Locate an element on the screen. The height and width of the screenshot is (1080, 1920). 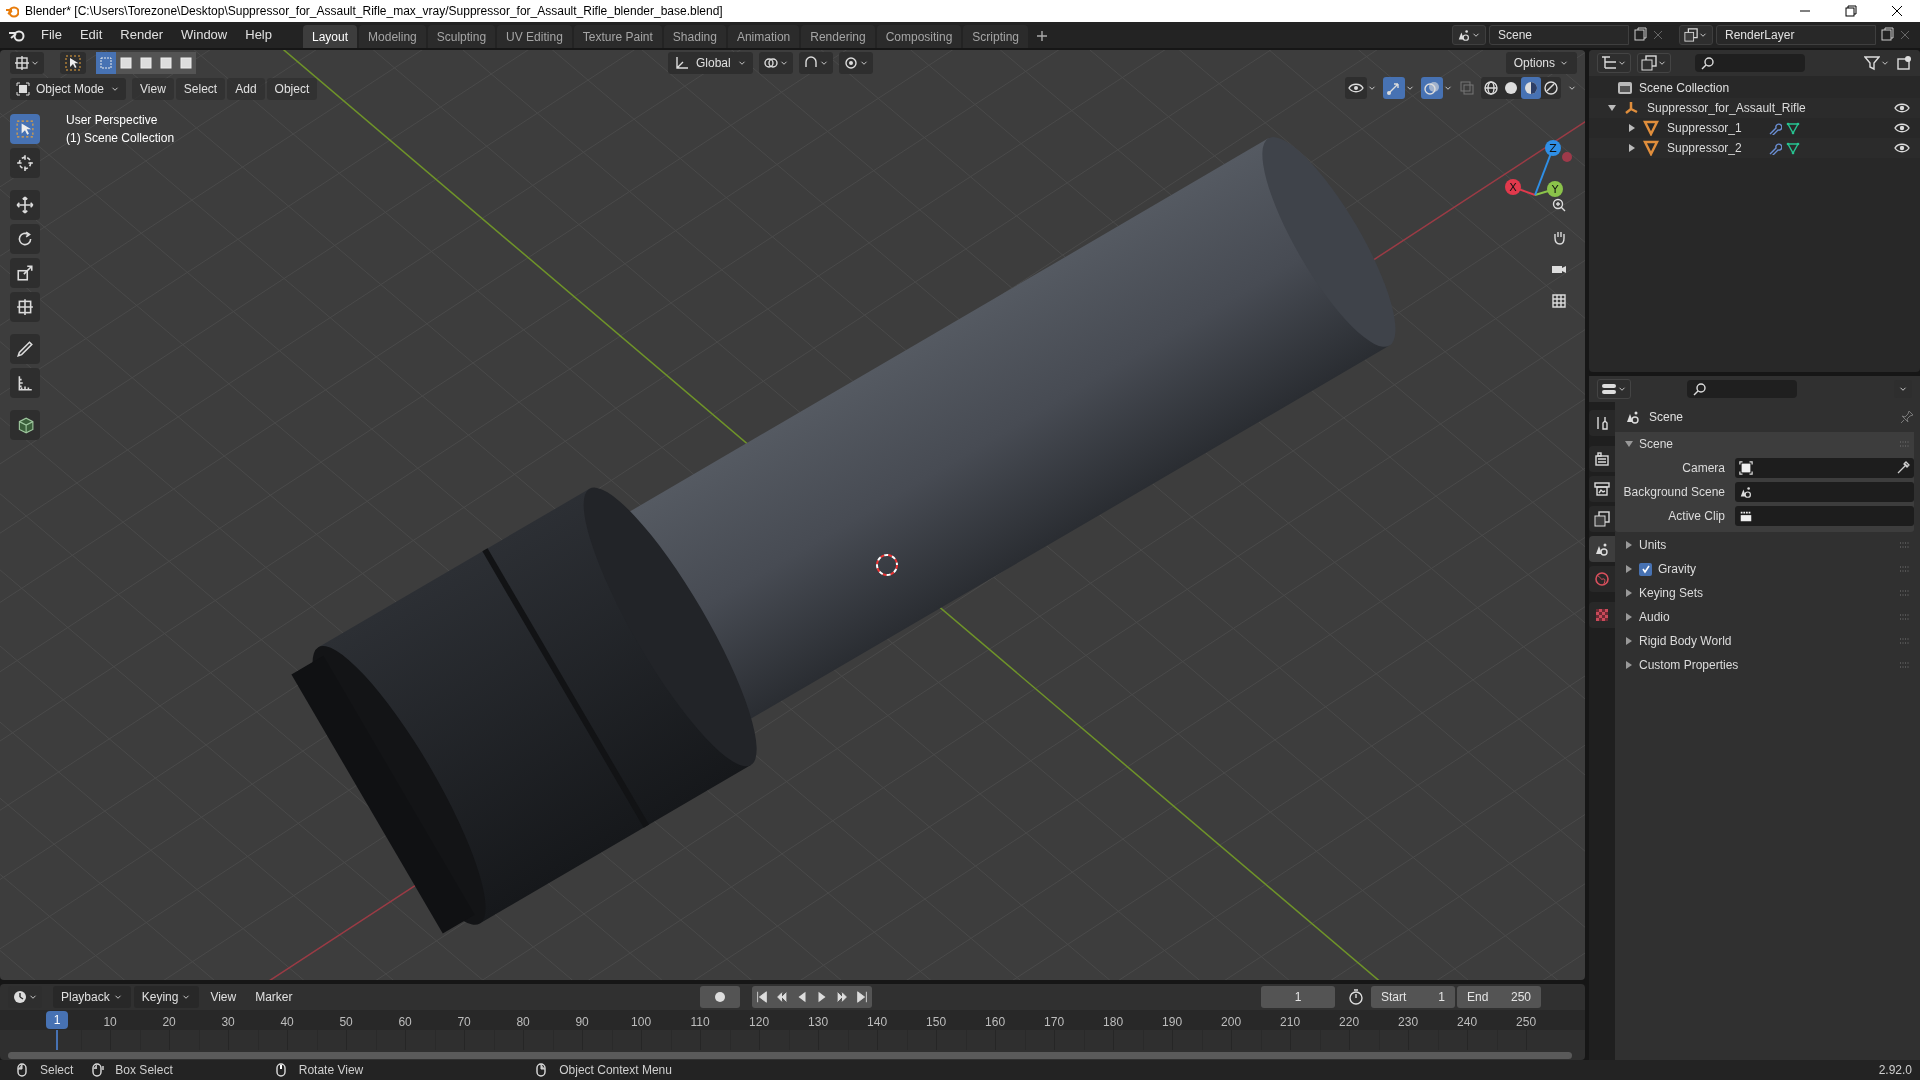
view-layer-type-button is located at coordinates (1696, 35).